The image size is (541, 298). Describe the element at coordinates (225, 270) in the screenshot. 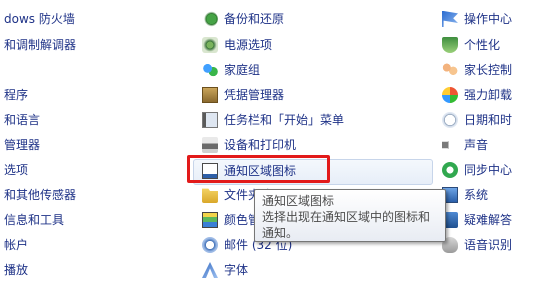

I see `fonts-link: 字体` at that location.